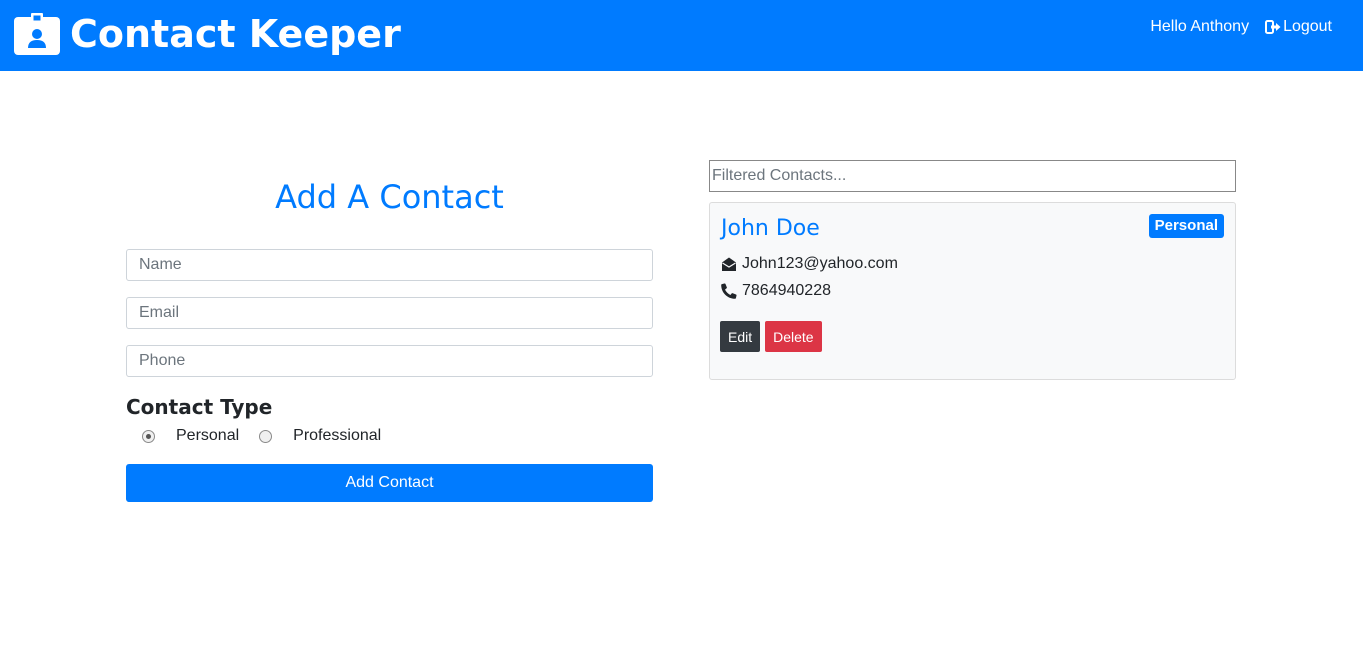 This screenshot has width=1363, height=655. Describe the element at coordinates (389, 483) in the screenshot. I see `add-contact-button: Add Contact` at that location.